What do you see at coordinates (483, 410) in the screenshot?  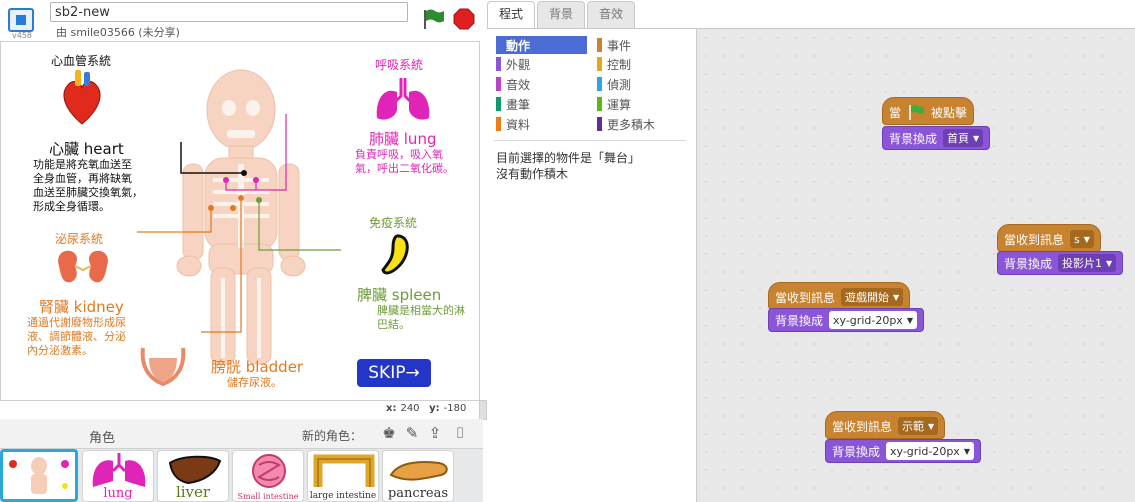 I see `stage-resize-handle` at bounding box center [483, 410].